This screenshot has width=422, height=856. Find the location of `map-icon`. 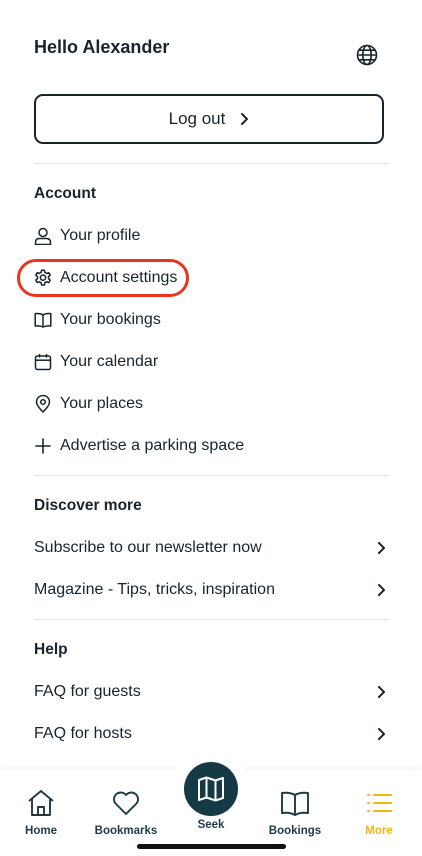

map-icon is located at coordinates (211, 789).